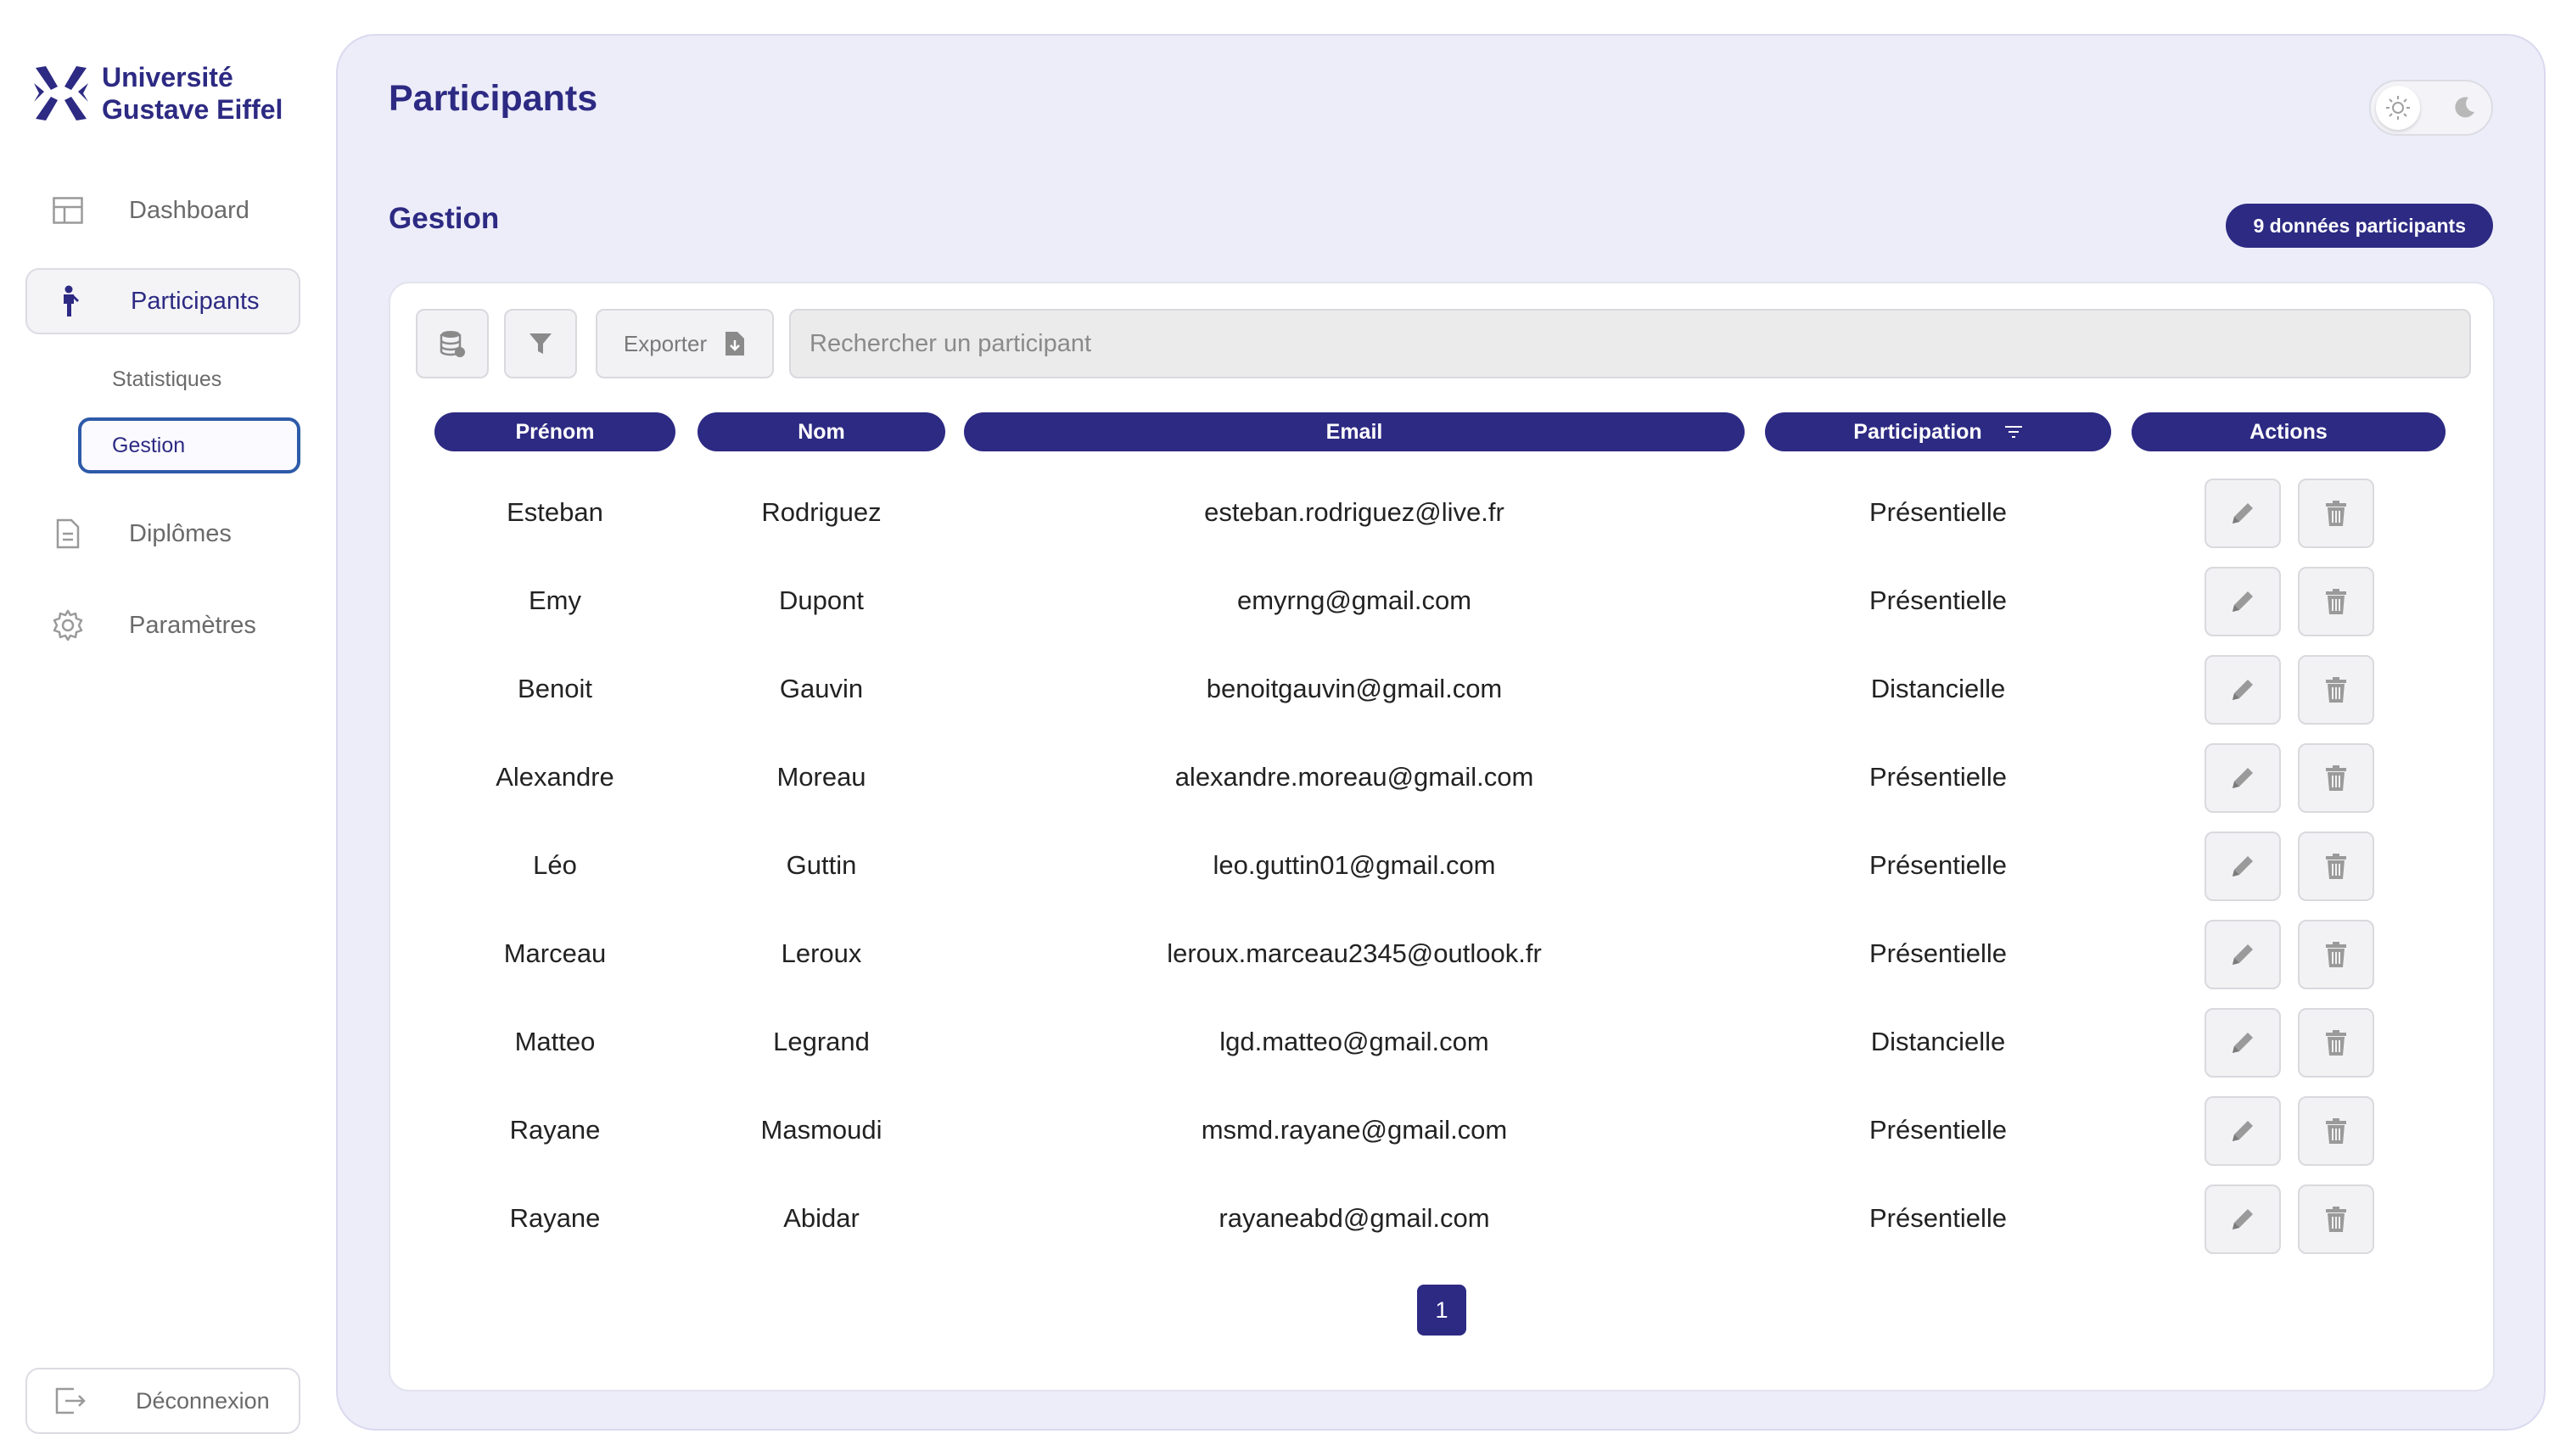 This screenshot has width=2566, height=1456. Describe the element at coordinates (555, 1041) in the screenshot. I see `cell-prenom: Matteo` at that location.